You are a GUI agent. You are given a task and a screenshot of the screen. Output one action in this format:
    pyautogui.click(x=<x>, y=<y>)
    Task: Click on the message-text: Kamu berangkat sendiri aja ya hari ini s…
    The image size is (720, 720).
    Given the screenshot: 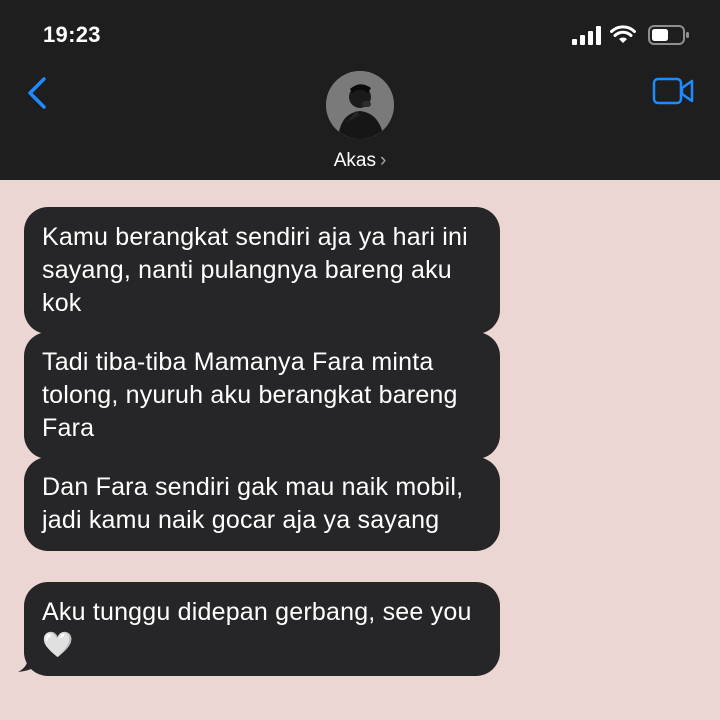 What is the action you would take?
    pyautogui.click(x=255, y=270)
    